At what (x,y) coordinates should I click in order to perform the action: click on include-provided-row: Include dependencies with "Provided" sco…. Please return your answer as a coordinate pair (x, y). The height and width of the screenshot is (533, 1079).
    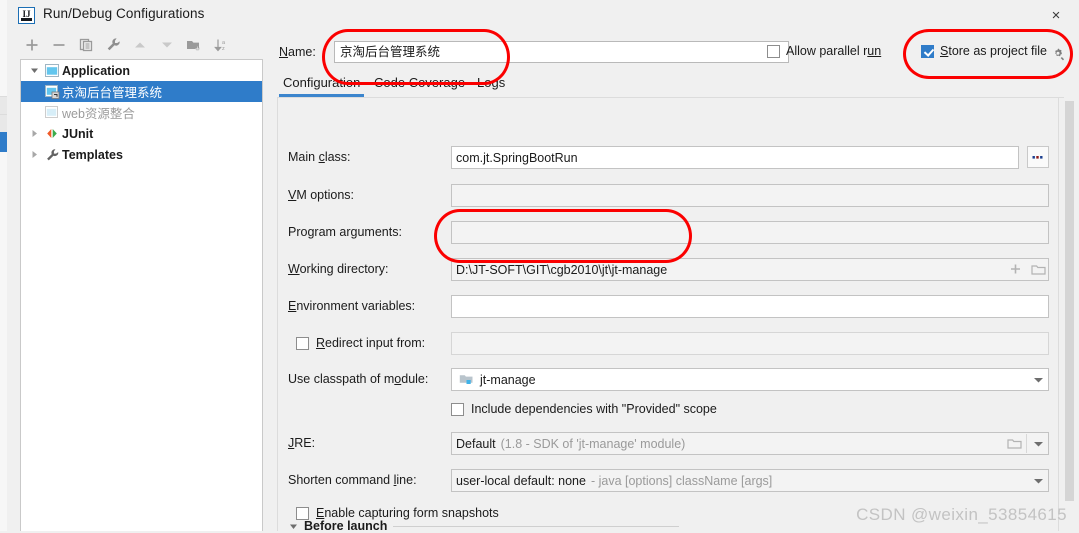
    Looking at the image, I should click on (668, 410).